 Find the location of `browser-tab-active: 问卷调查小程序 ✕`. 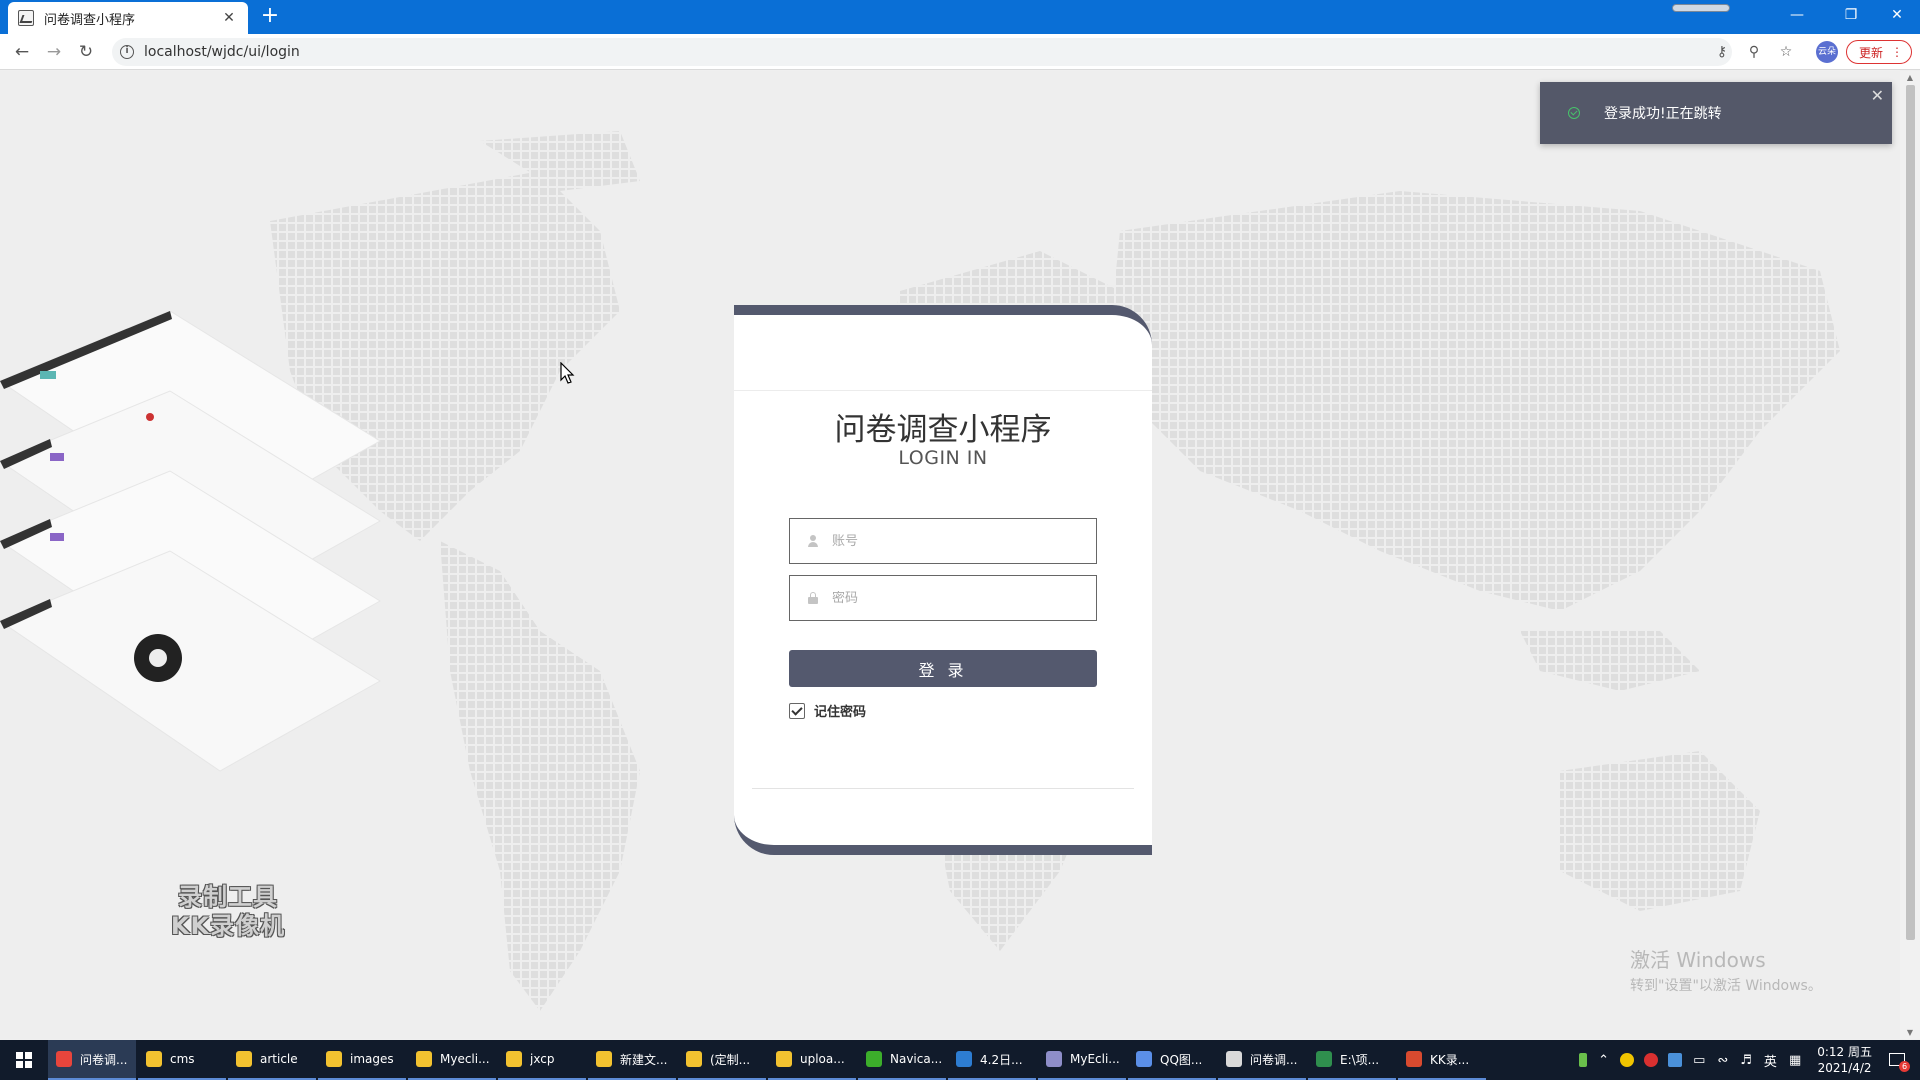

browser-tab-active: 问卷调查小程序 ✕ is located at coordinates (128, 18).